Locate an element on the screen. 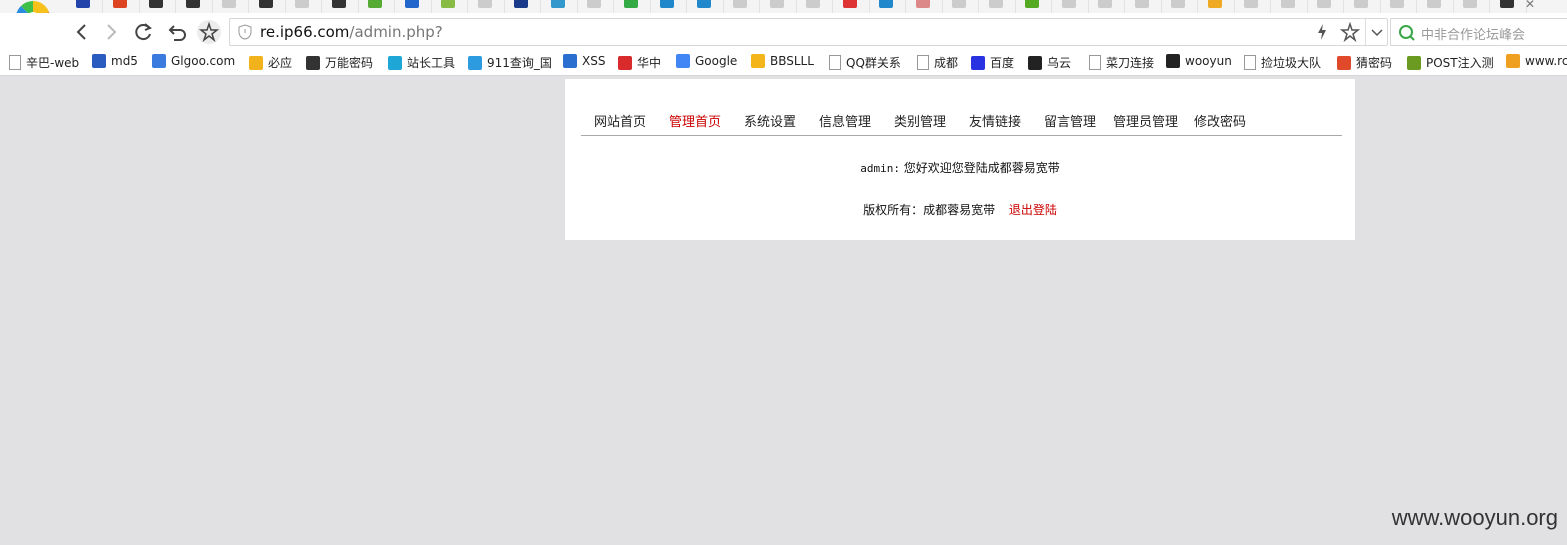  bookmark-label: QQ群关系 is located at coordinates (873, 63).